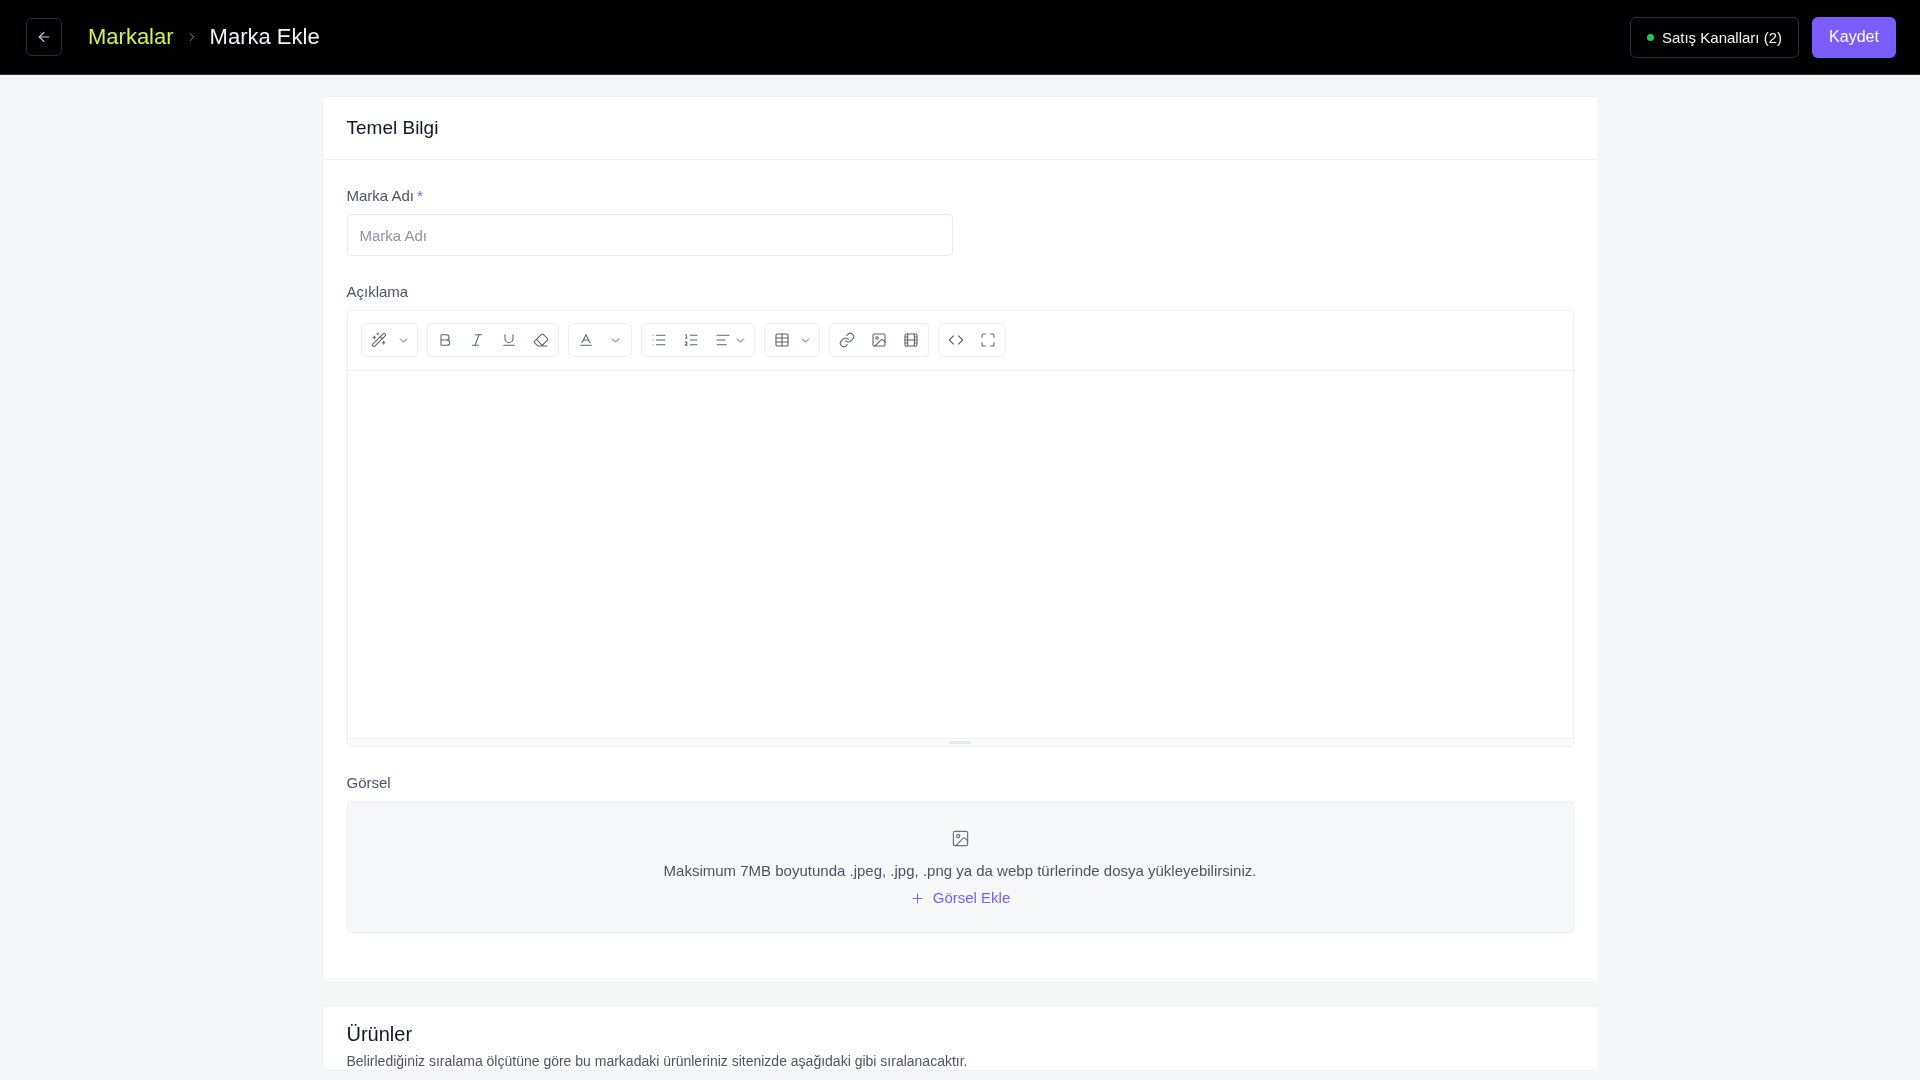 The height and width of the screenshot is (1080, 1920). I want to click on brand-name-input: Marka Adı, so click(649, 235).